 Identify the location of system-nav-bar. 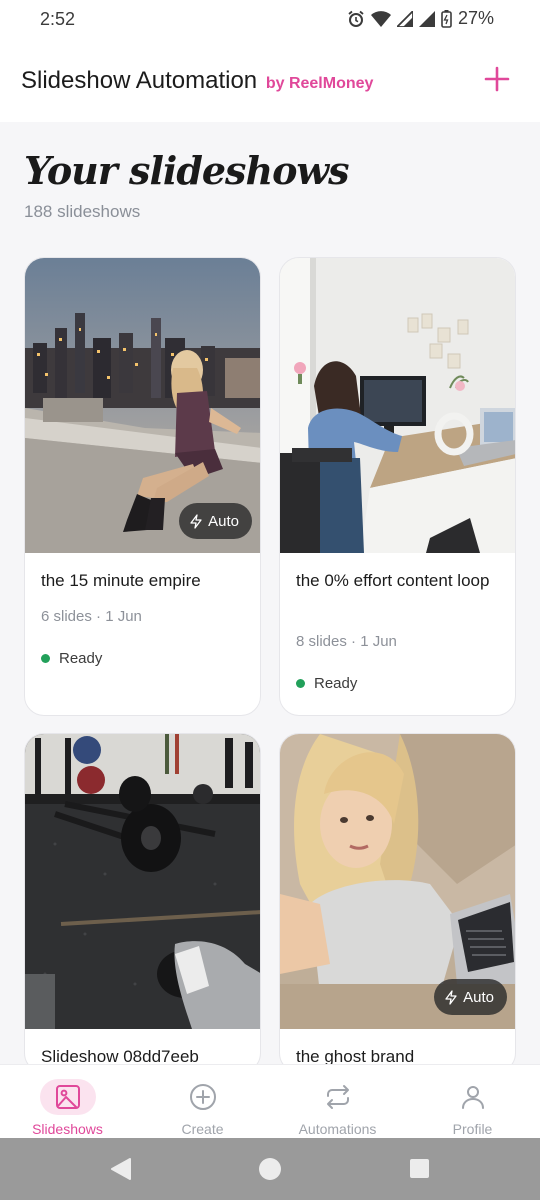
(270, 1169).